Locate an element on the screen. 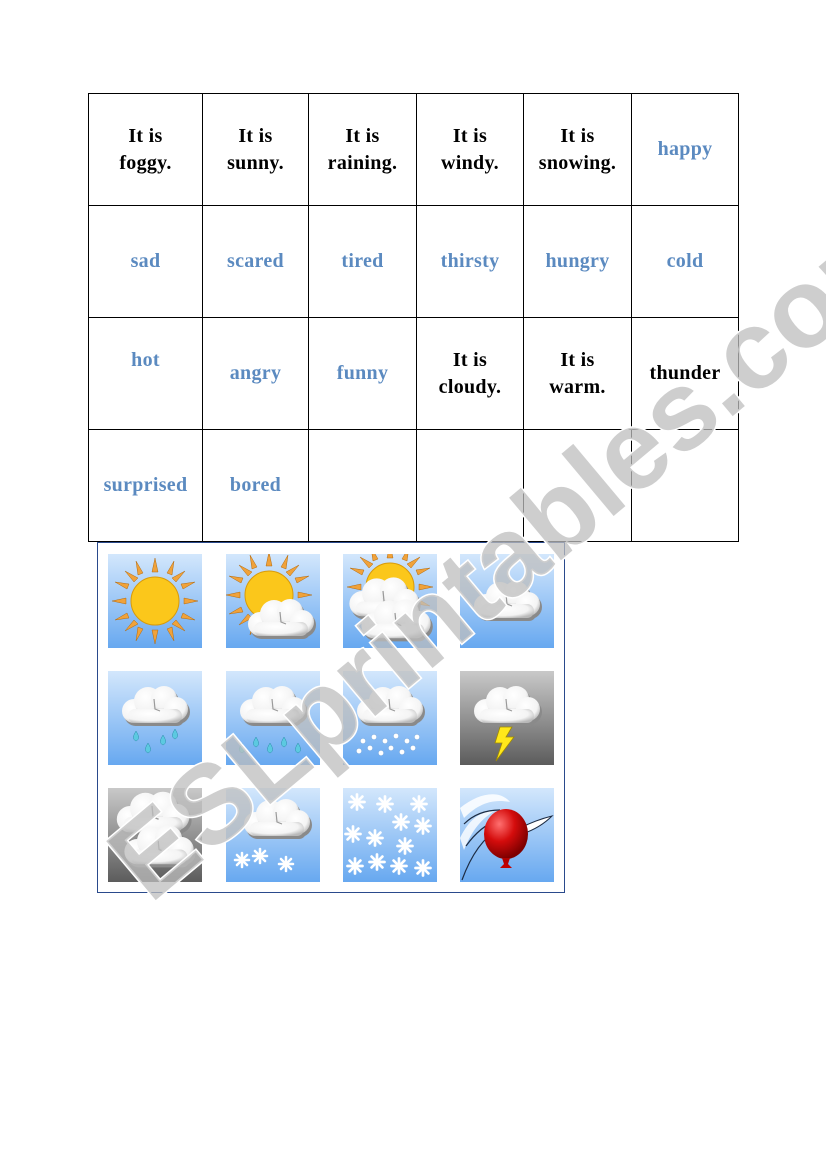 This screenshot has height=1169, width=826. card-line: cold is located at coordinates (685, 261).